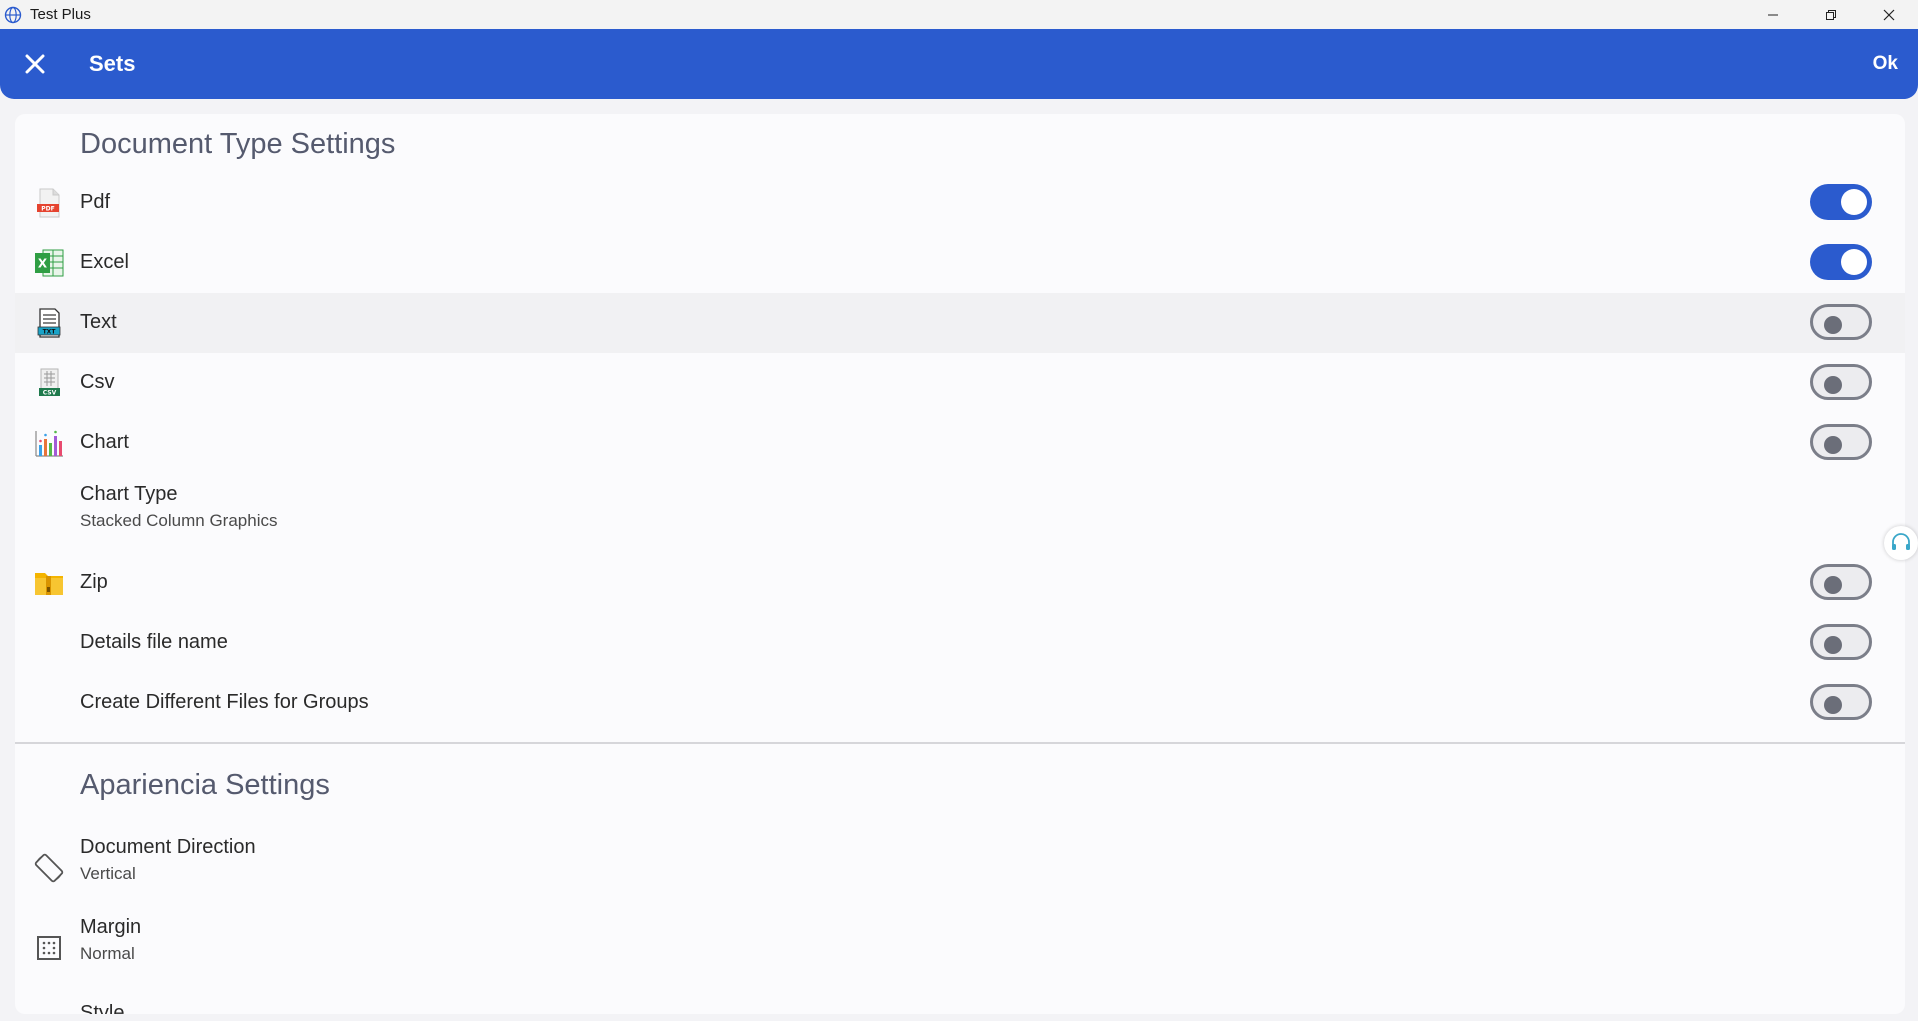 Image resolution: width=1918 pixels, height=1021 pixels. Describe the element at coordinates (960, 1000) in the screenshot. I see `setting-row-style: Style` at that location.